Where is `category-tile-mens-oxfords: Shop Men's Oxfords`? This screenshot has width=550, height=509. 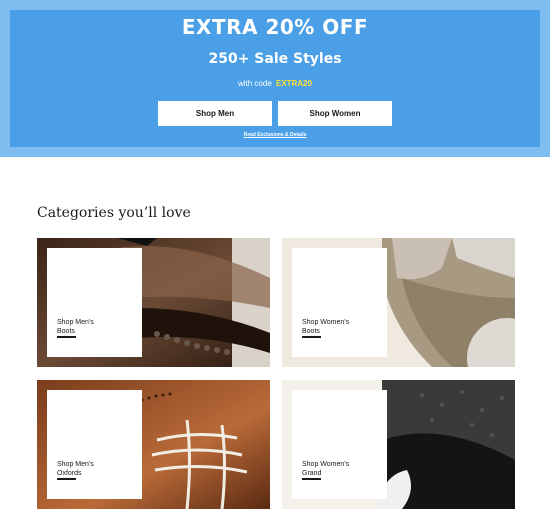 category-tile-mens-oxfords: Shop Men's Oxfords is located at coordinates (153, 444).